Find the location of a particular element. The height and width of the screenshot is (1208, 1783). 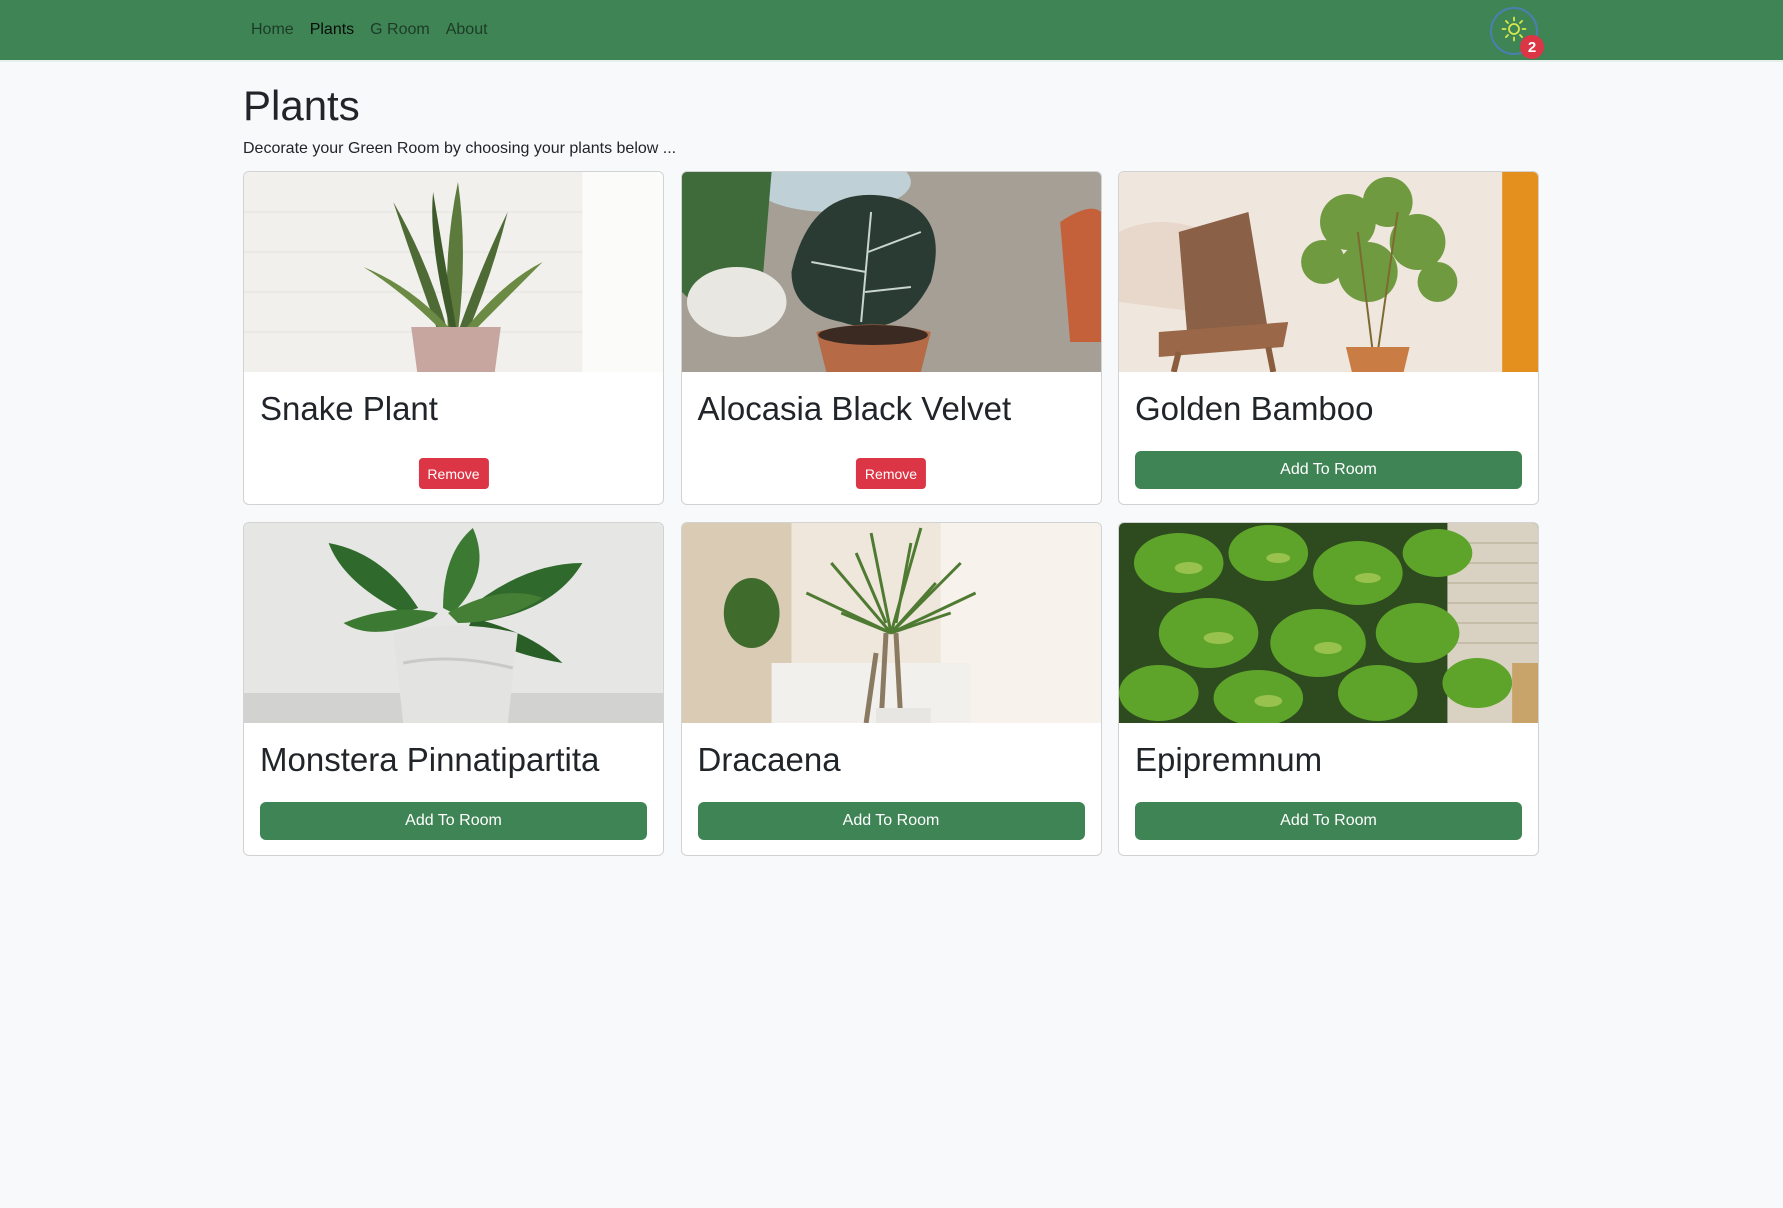

plant-name: Monstera Pinnatipartita is located at coordinates (430, 760).